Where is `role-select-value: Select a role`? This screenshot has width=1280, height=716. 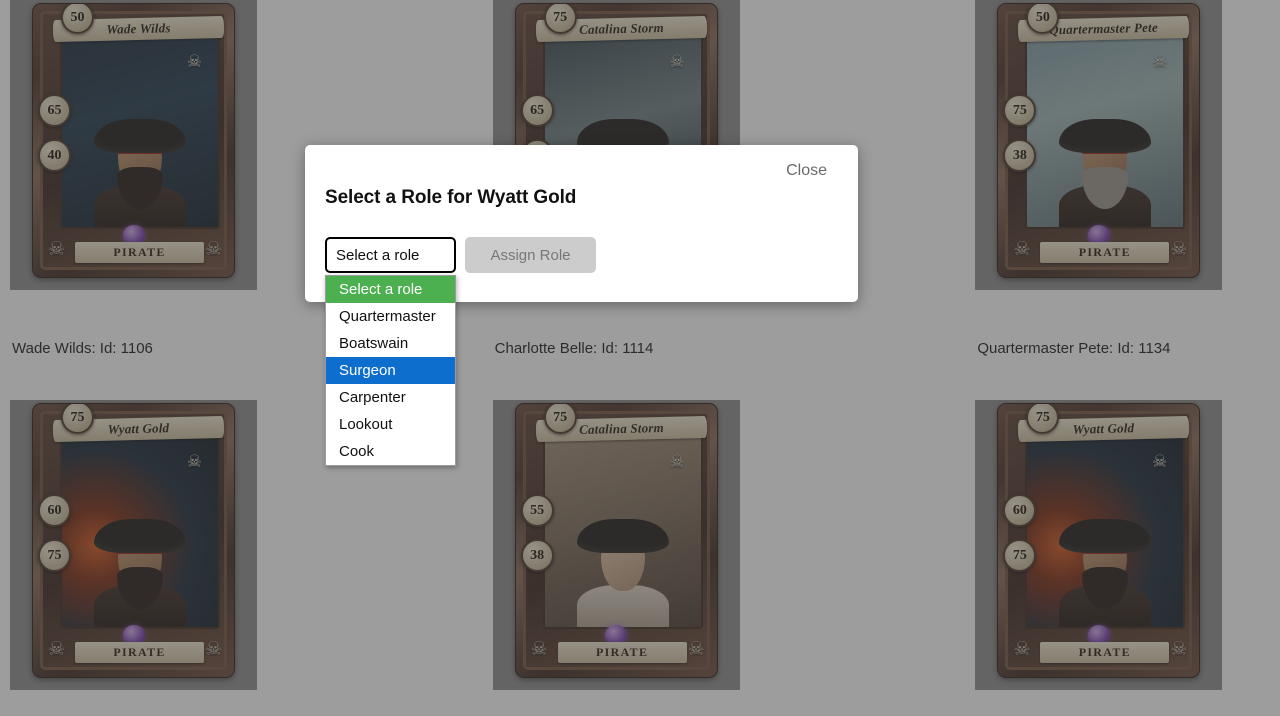 role-select-value: Select a role is located at coordinates (378, 255).